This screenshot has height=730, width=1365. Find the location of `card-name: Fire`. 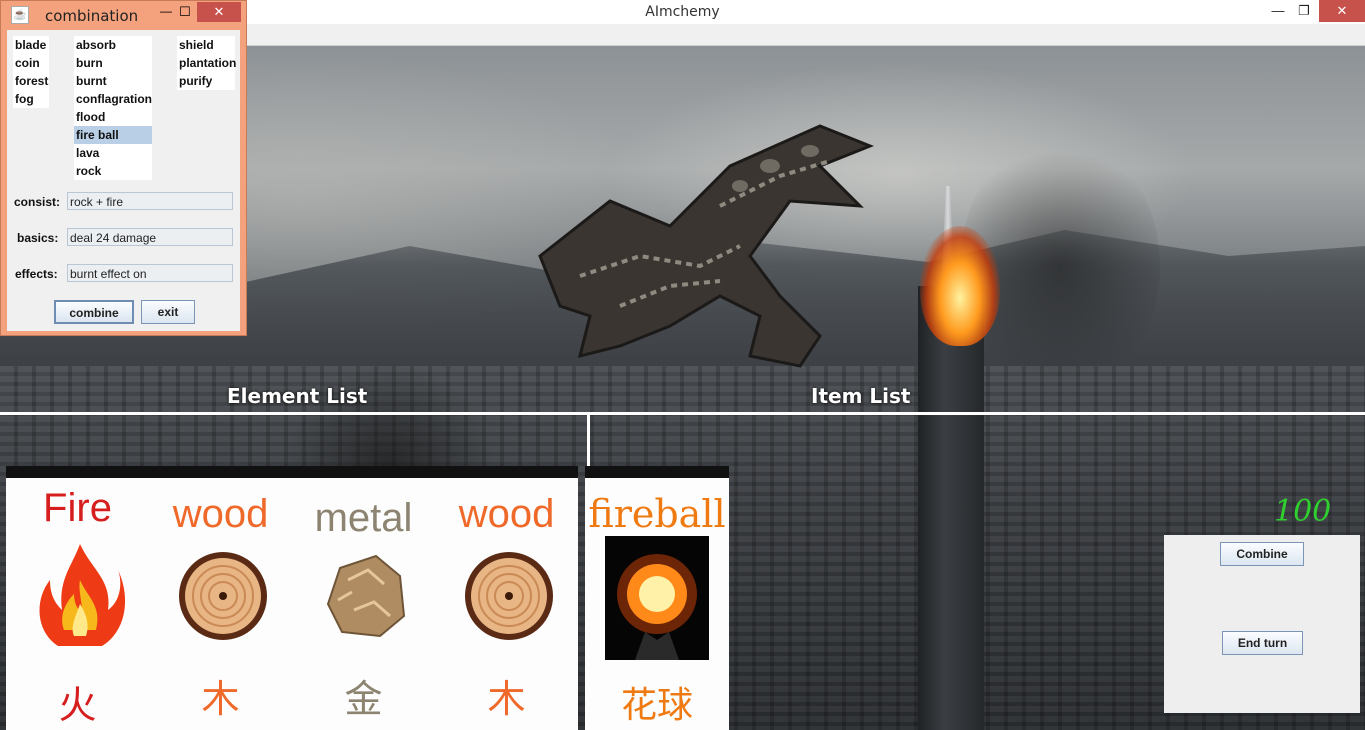

card-name: Fire is located at coordinates (77, 508).